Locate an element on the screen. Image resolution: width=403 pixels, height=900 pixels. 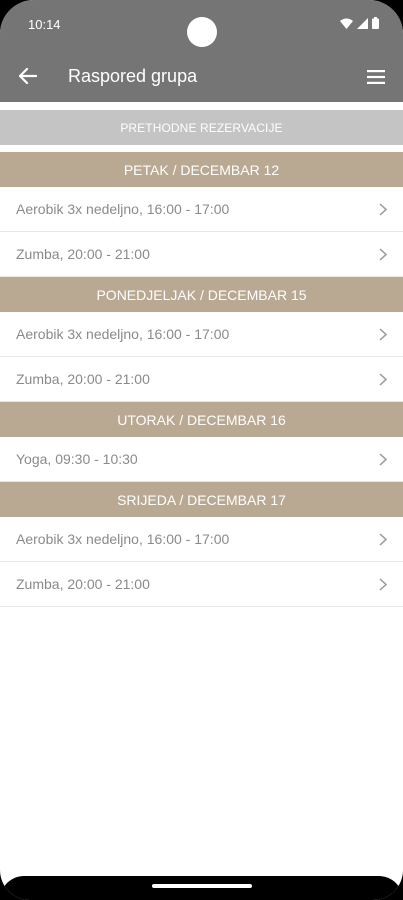
previous-reservations-button: PRETHODNE REZERVACIJE is located at coordinates (201, 127).